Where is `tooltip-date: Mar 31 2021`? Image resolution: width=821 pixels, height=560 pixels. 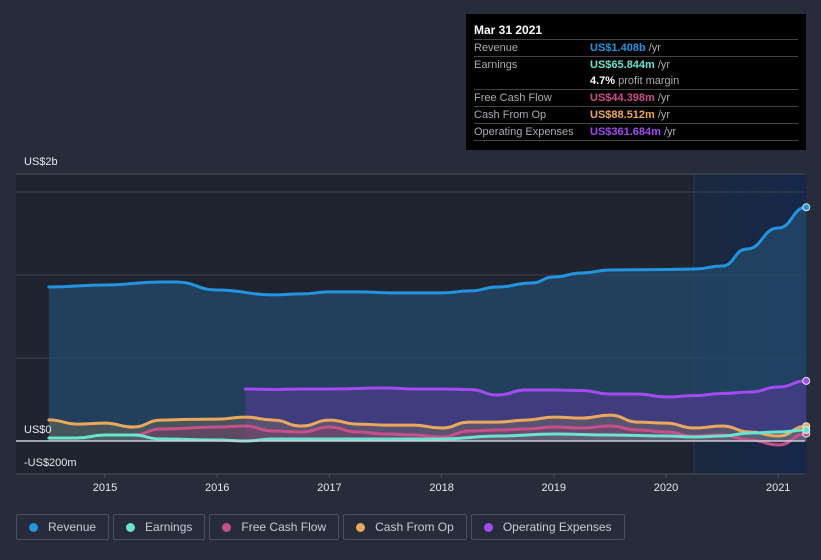 tooltip-date: Mar 31 2021 is located at coordinates (636, 31).